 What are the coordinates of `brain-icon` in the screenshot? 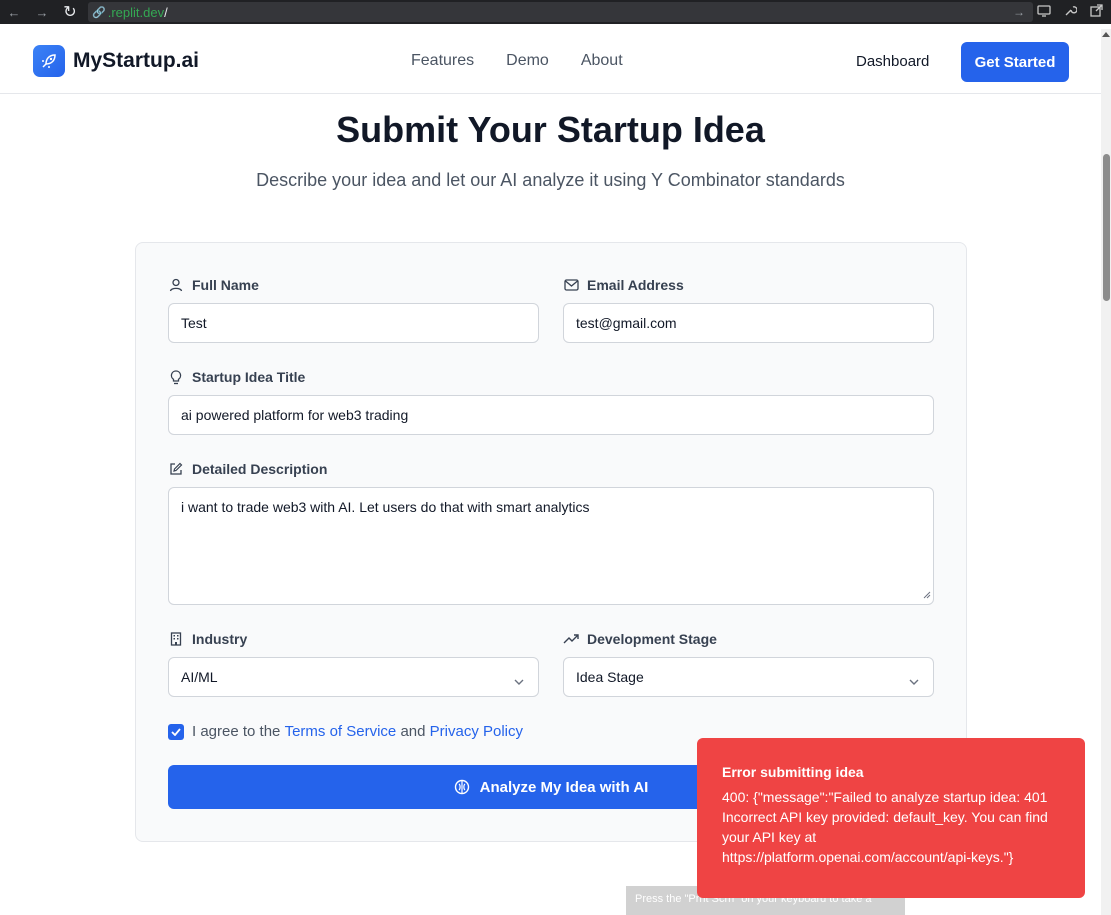 It's located at (462, 787).